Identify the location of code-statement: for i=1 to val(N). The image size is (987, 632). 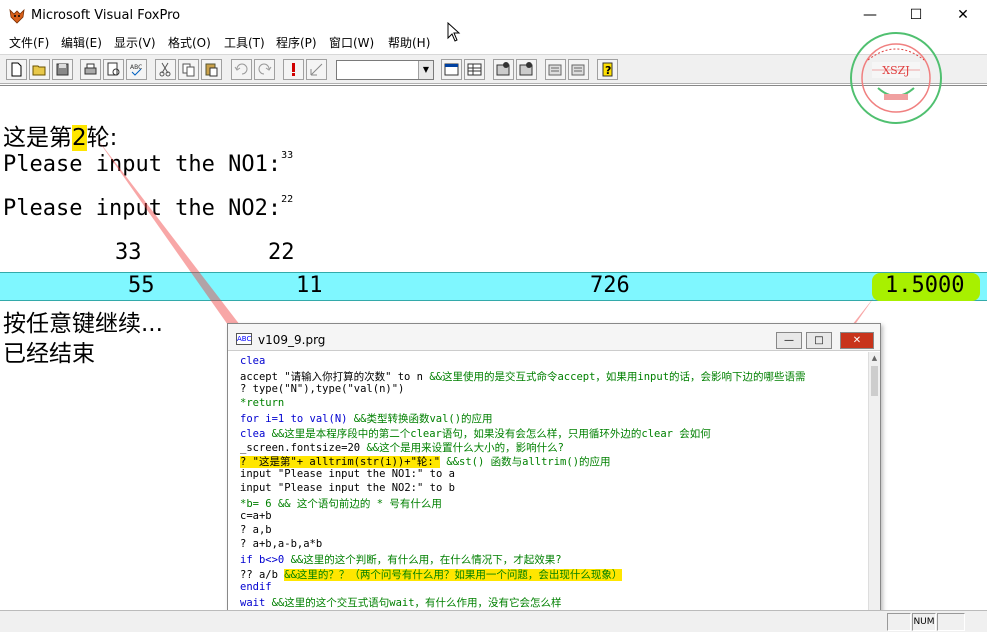
(294, 419).